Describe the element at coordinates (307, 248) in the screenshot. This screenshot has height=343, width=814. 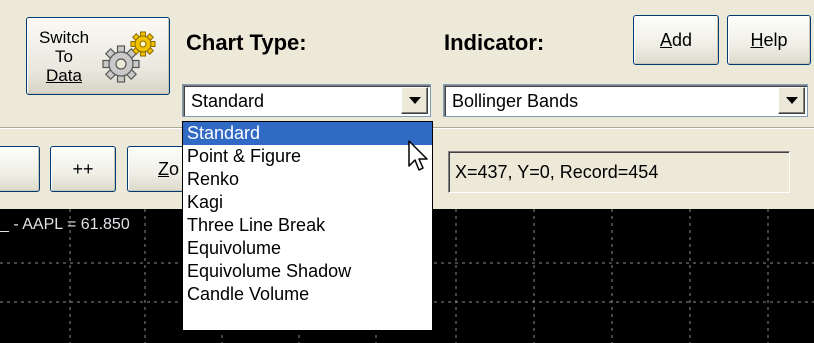
I see `chart-type-option: Equivolume` at that location.